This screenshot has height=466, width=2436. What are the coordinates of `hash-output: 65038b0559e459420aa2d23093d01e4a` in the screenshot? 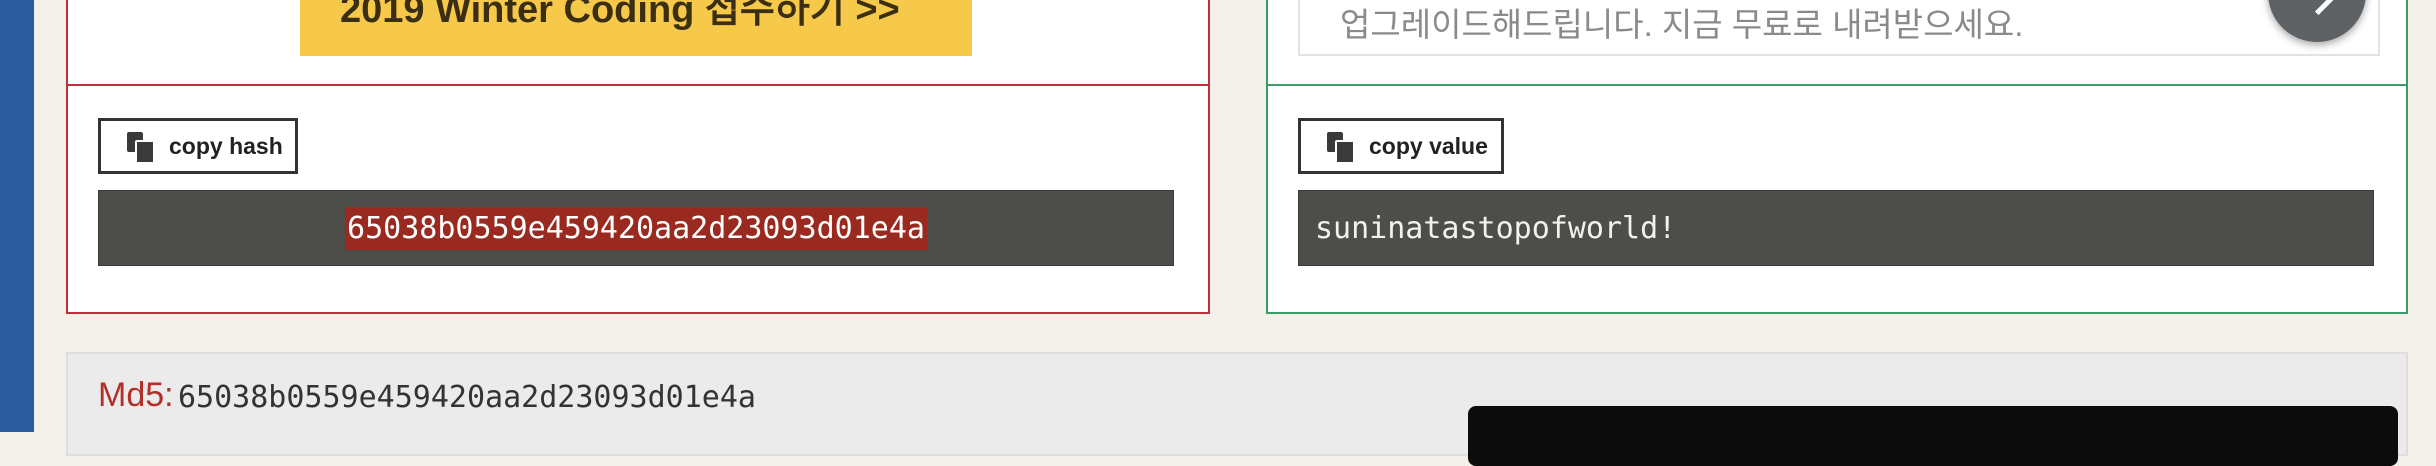 It's located at (636, 228).